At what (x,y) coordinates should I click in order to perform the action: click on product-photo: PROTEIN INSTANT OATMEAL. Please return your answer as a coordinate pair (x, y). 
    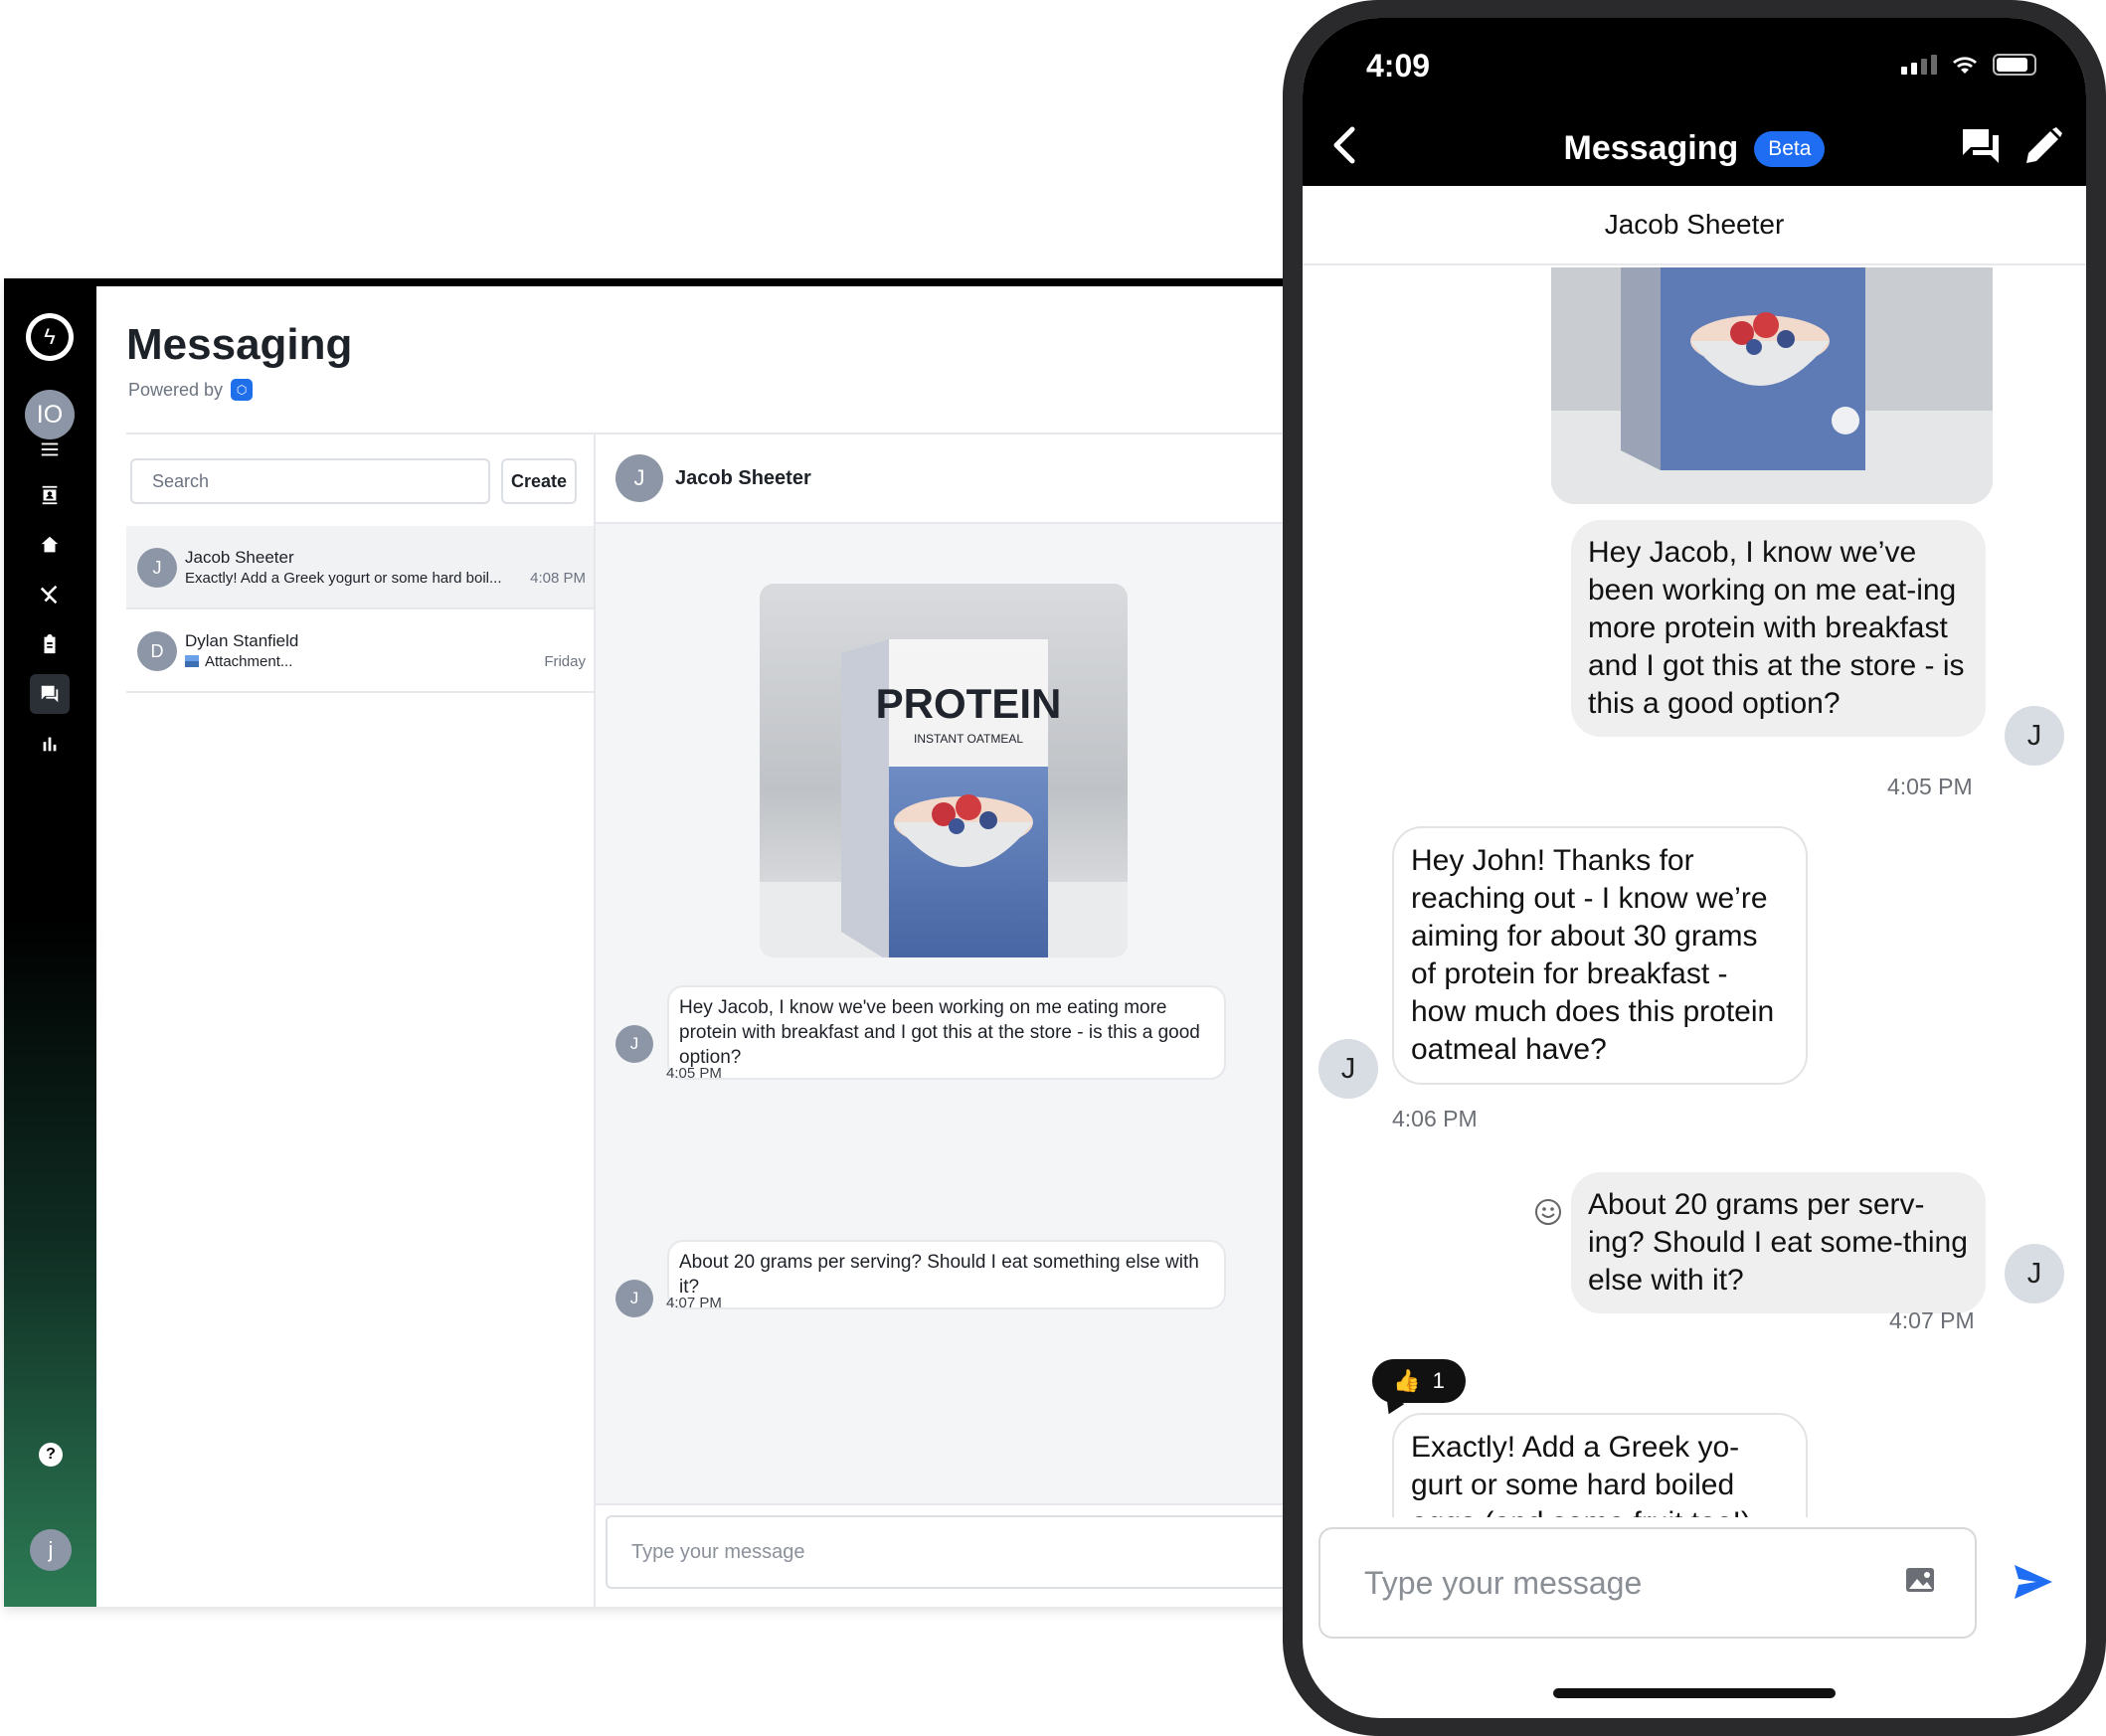
    Looking at the image, I should click on (944, 770).